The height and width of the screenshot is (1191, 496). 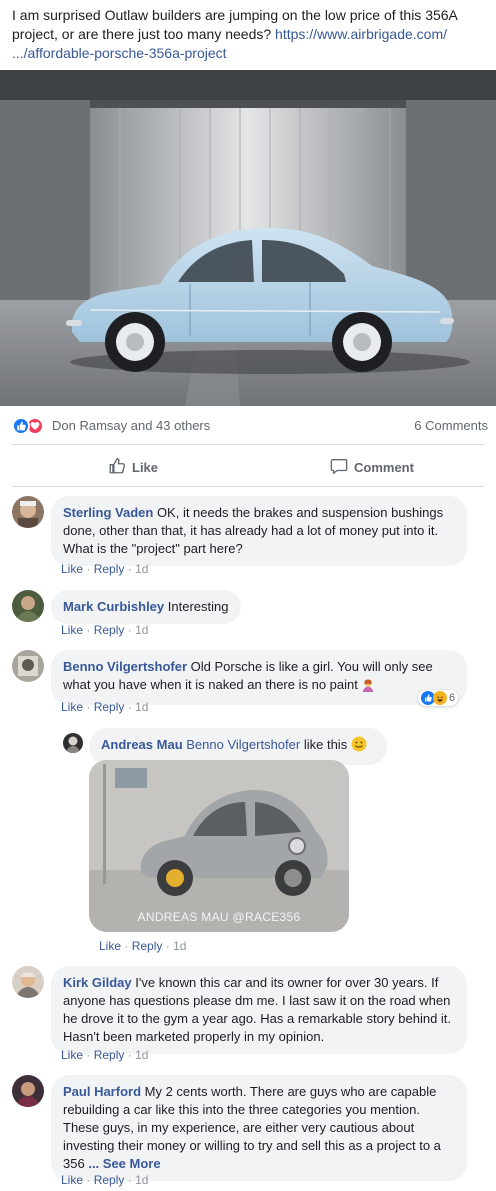 I want to click on comment-photo: ANDREAS MAU @RACE356, so click(x=219, y=846).